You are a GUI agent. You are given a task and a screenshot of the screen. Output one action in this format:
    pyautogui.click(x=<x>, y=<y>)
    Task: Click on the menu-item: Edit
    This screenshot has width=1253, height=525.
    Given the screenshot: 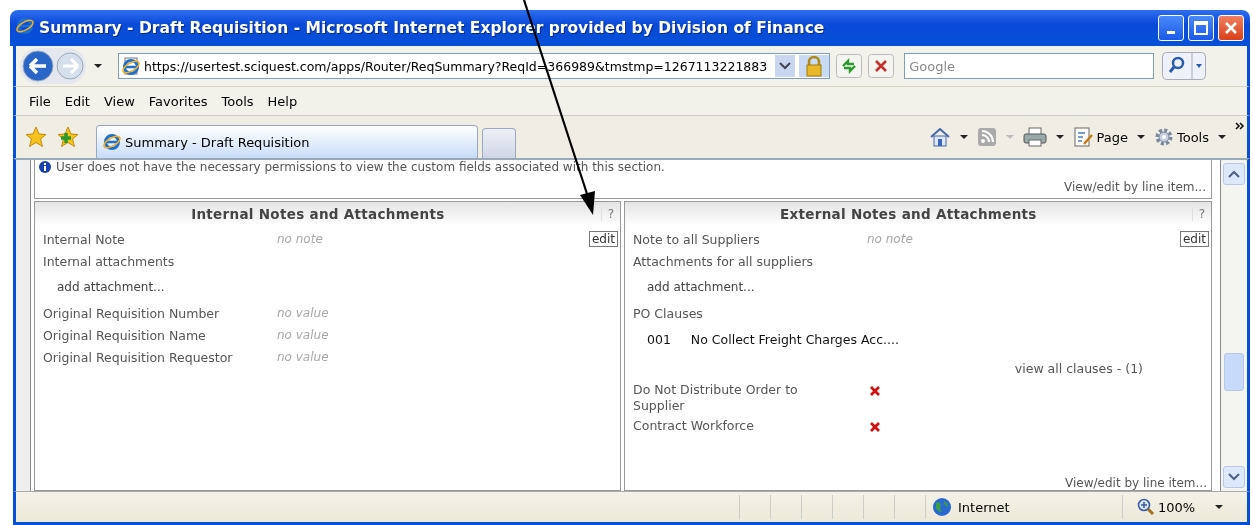 What is the action you would take?
    pyautogui.click(x=77, y=101)
    